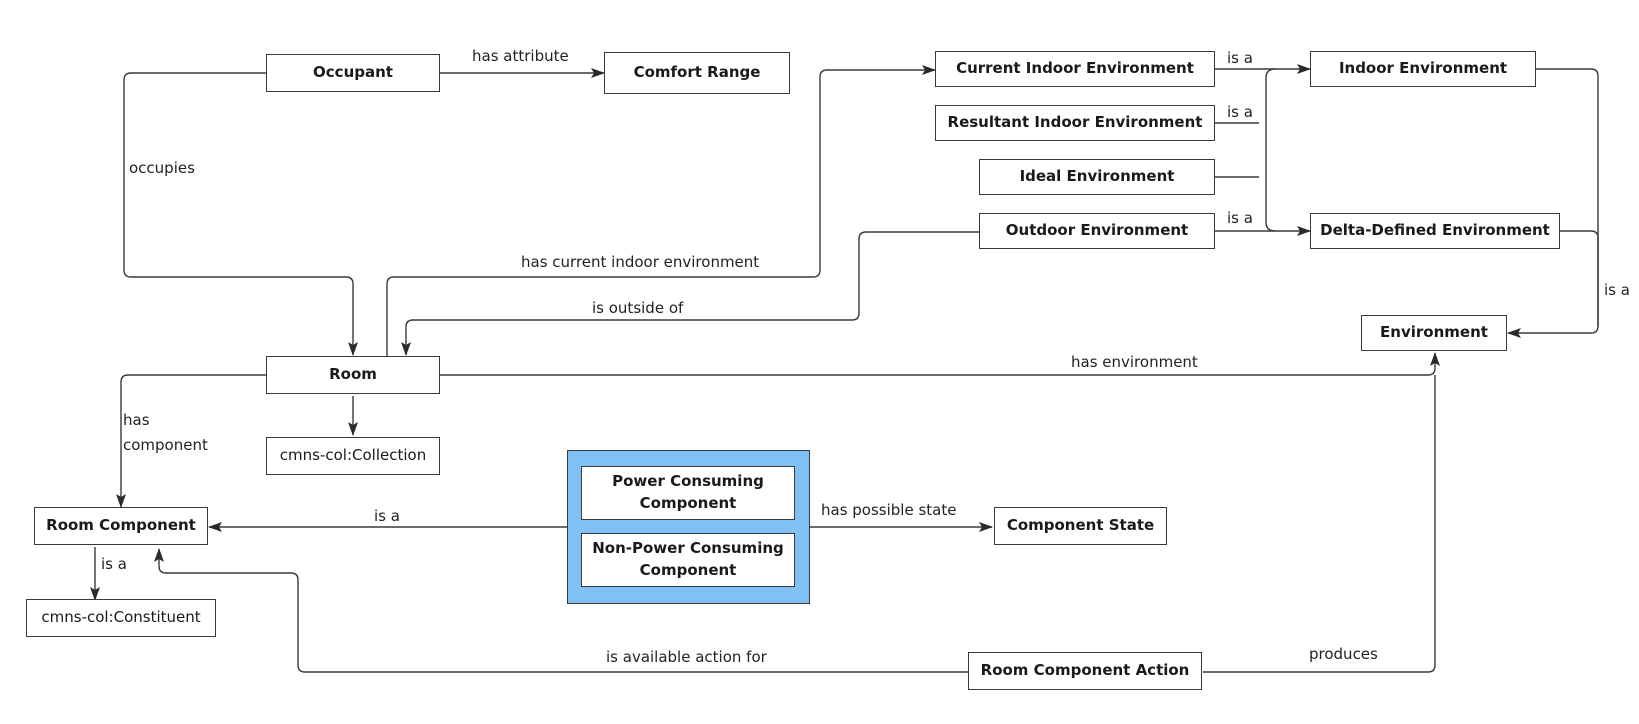  Describe the element at coordinates (1343, 654) in the screenshot. I see `label-produces: produces` at that location.